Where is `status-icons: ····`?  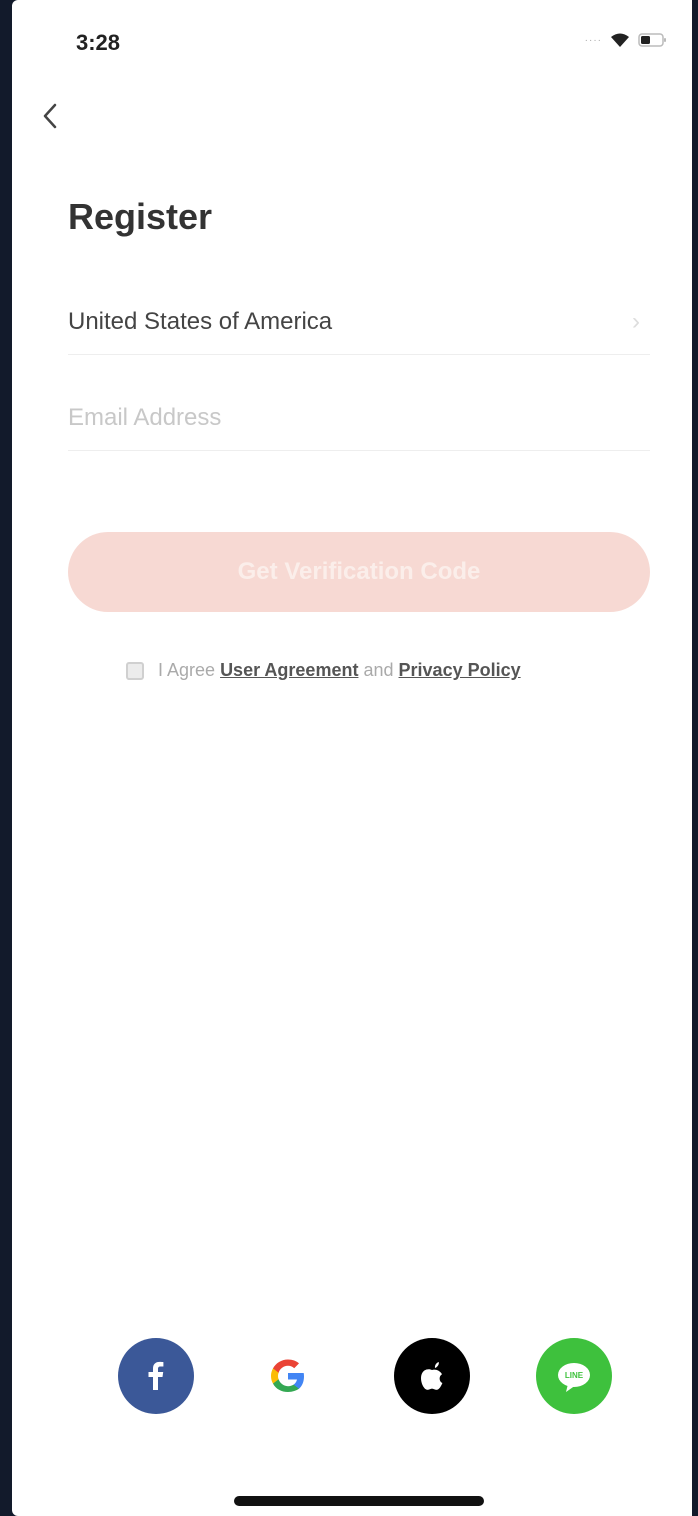 status-icons: ···· is located at coordinates (626, 40).